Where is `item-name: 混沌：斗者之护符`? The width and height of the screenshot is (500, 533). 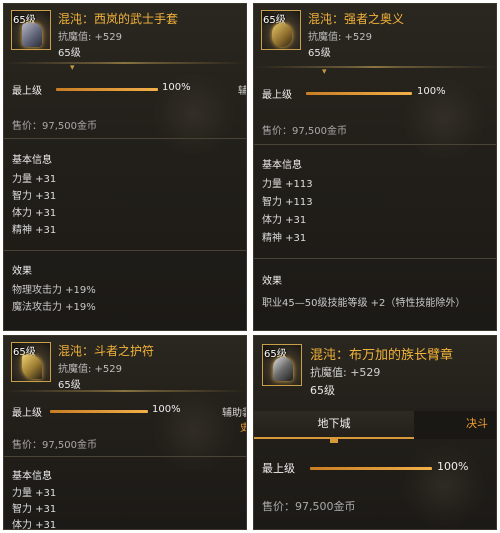 item-name: 混沌：斗者之护符 is located at coordinates (106, 351).